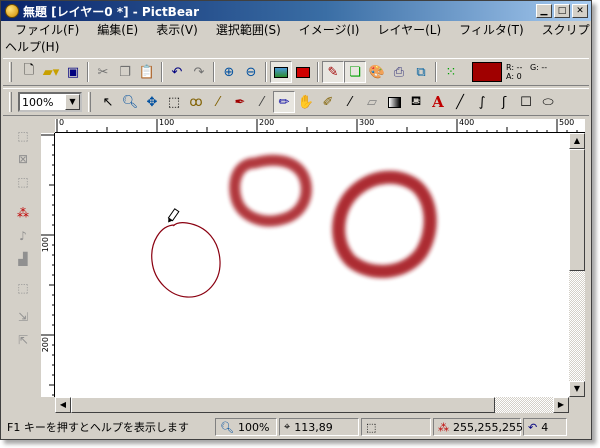 This screenshot has width=600, height=448. I want to click on ruler-vertical: 100 200, so click(48, 265).